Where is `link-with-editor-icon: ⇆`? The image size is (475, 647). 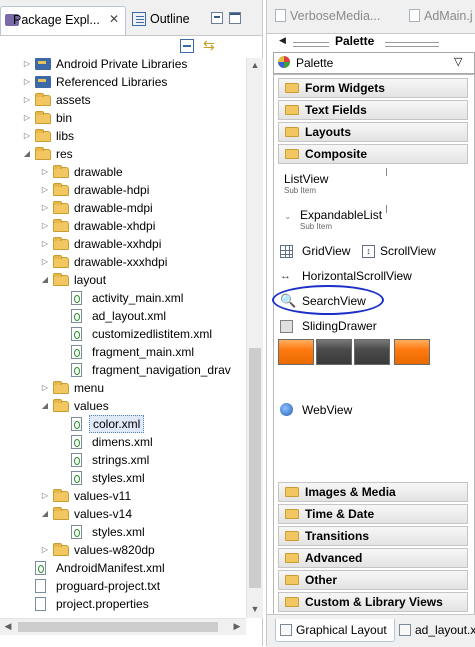 link-with-editor-icon: ⇆ is located at coordinates (210, 45).